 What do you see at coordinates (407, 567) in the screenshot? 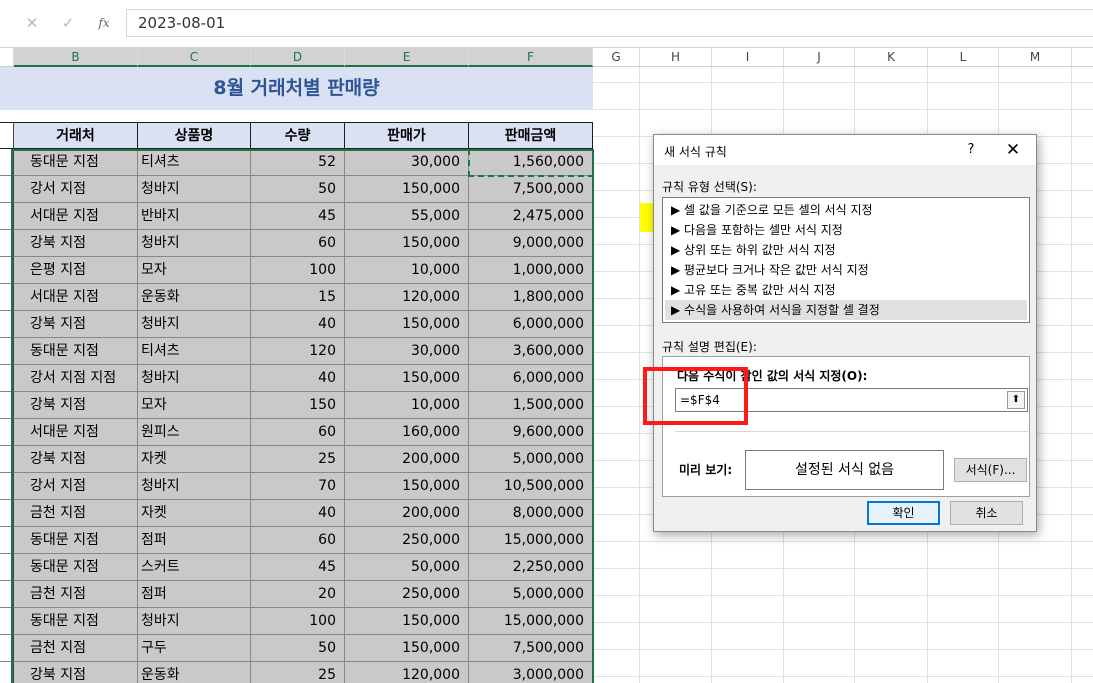
I see `price-cell: 50,000` at bounding box center [407, 567].